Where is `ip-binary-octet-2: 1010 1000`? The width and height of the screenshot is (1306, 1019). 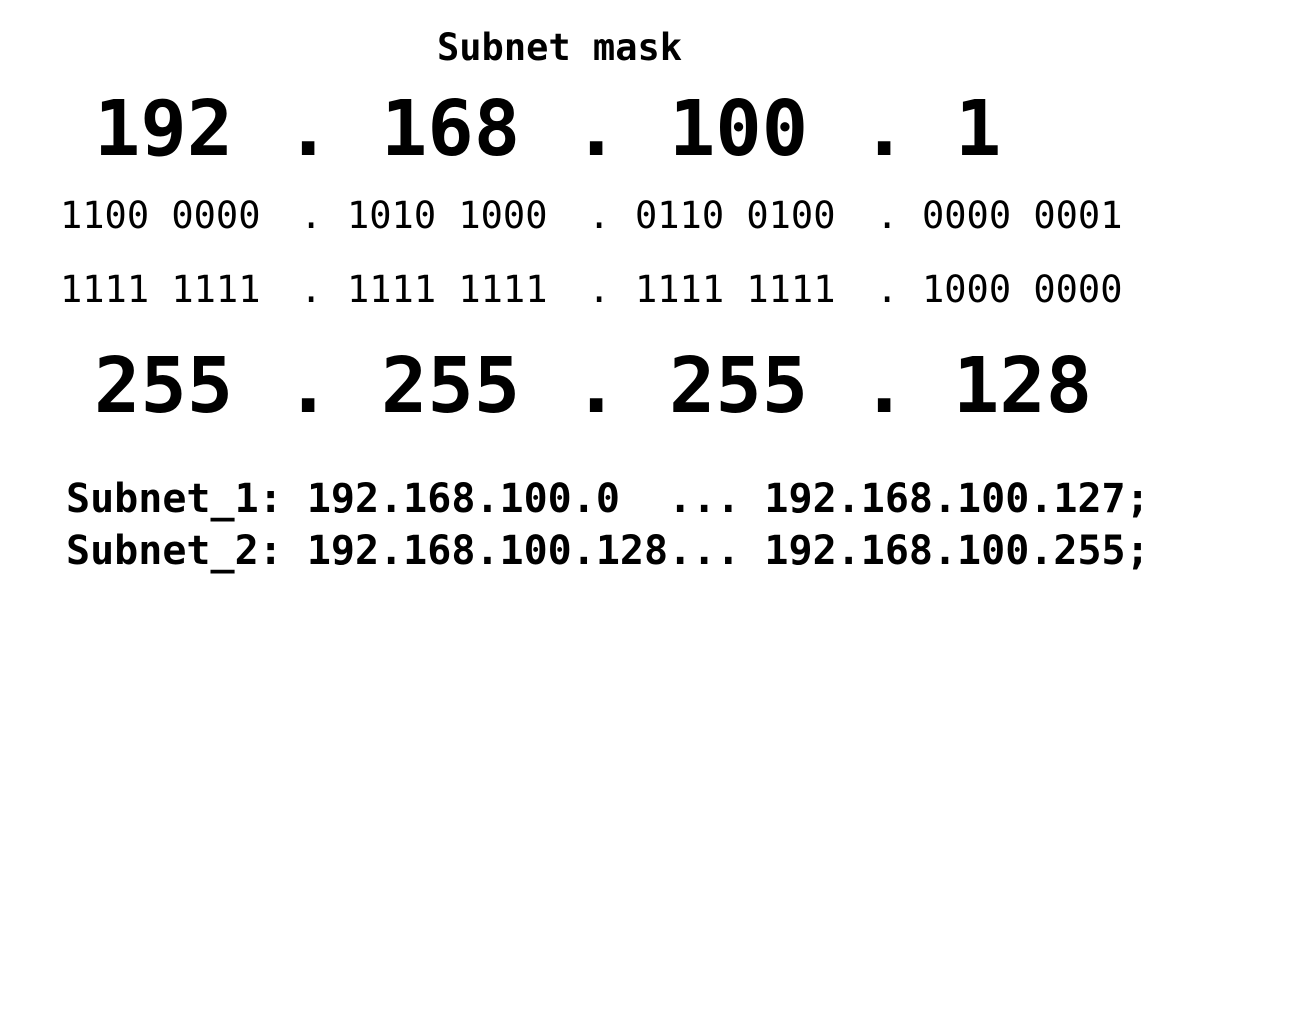 ip-binary-octet-2: 1010 1000 is located at coordinates (447, 215).